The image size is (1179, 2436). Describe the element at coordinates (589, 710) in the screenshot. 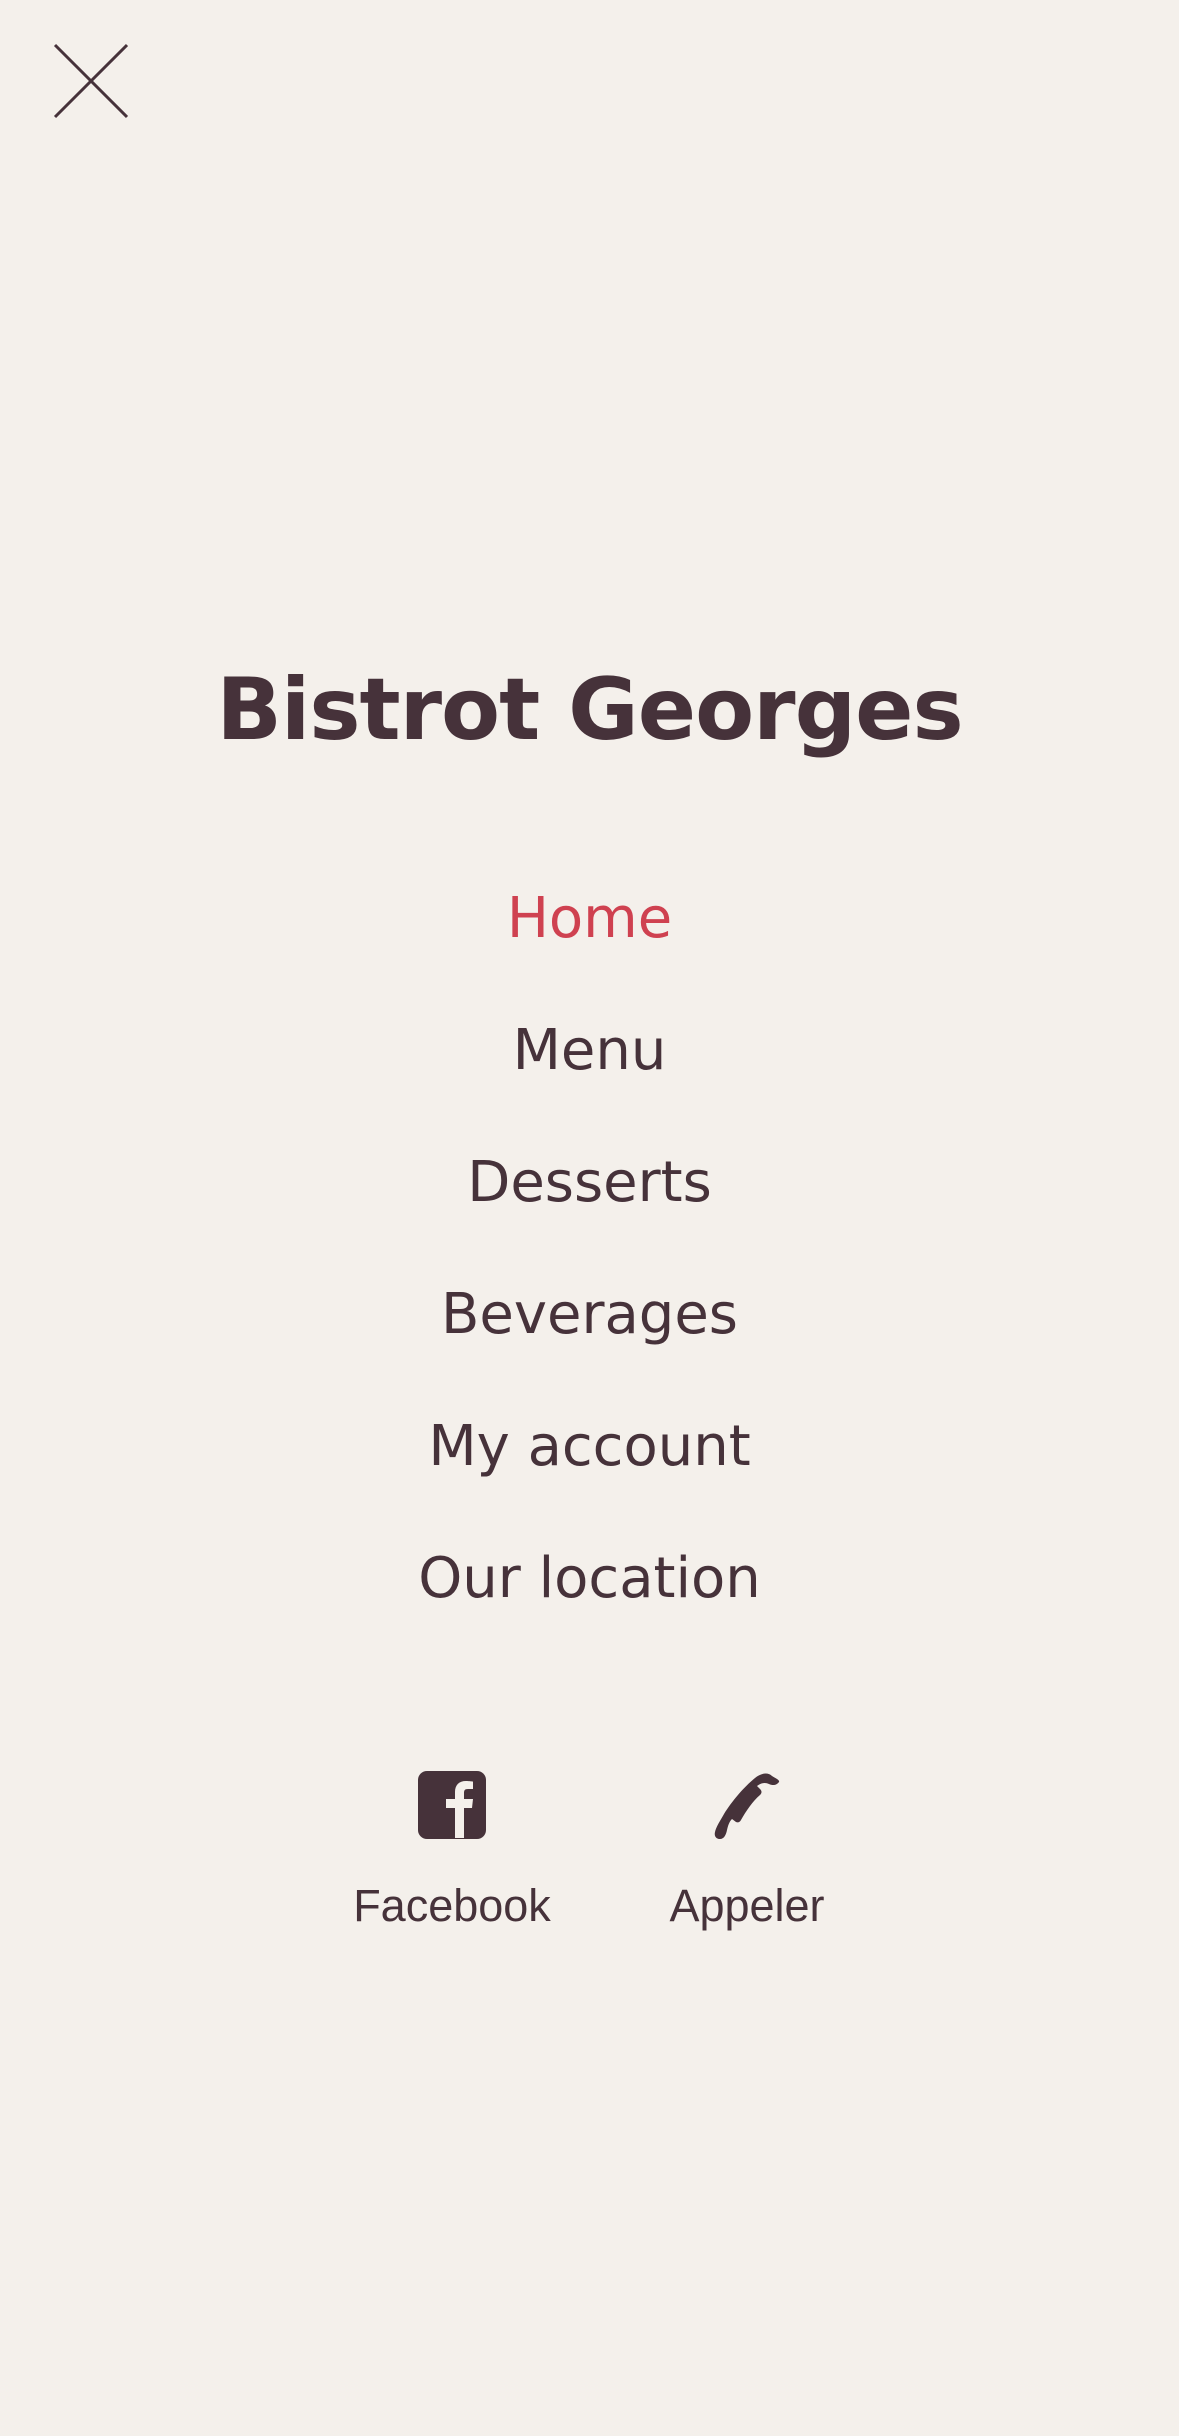

I see `restaurant-title: Bistrot Georges` at that location.